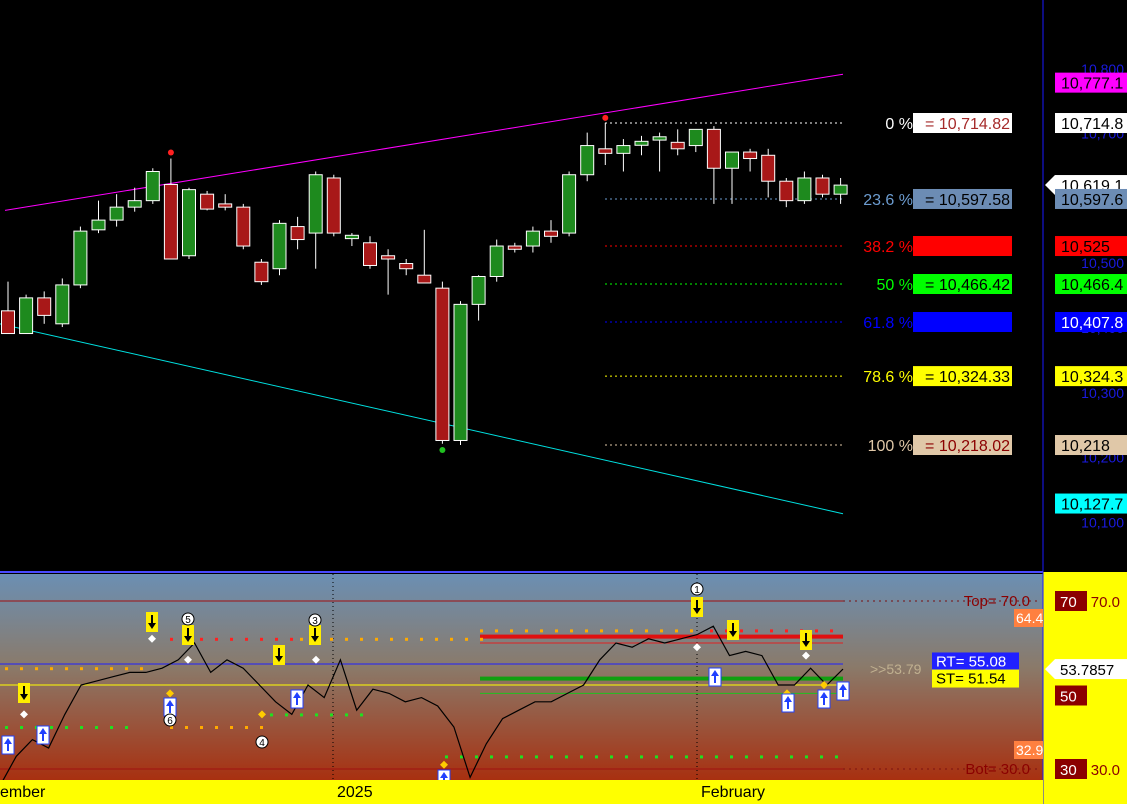 The image size is (1127, 804). I want to click on fib-percent-label: 38.2 %, so click(888, 247).